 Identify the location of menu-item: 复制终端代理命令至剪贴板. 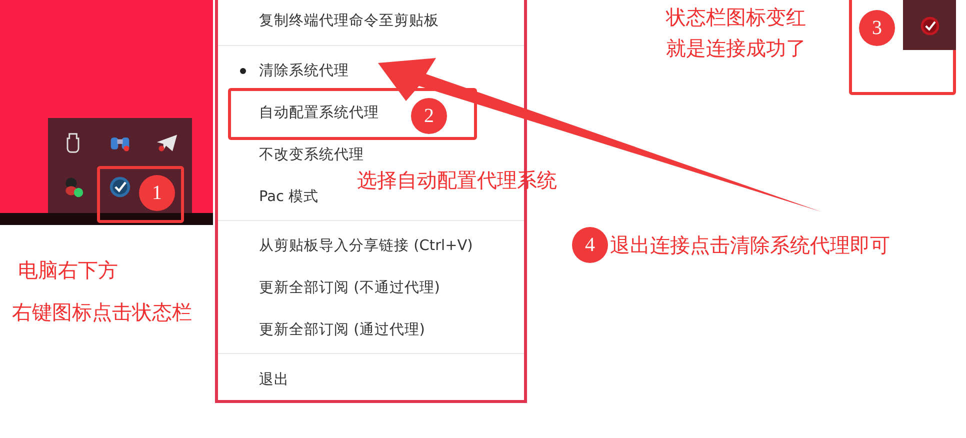
(331, 21).